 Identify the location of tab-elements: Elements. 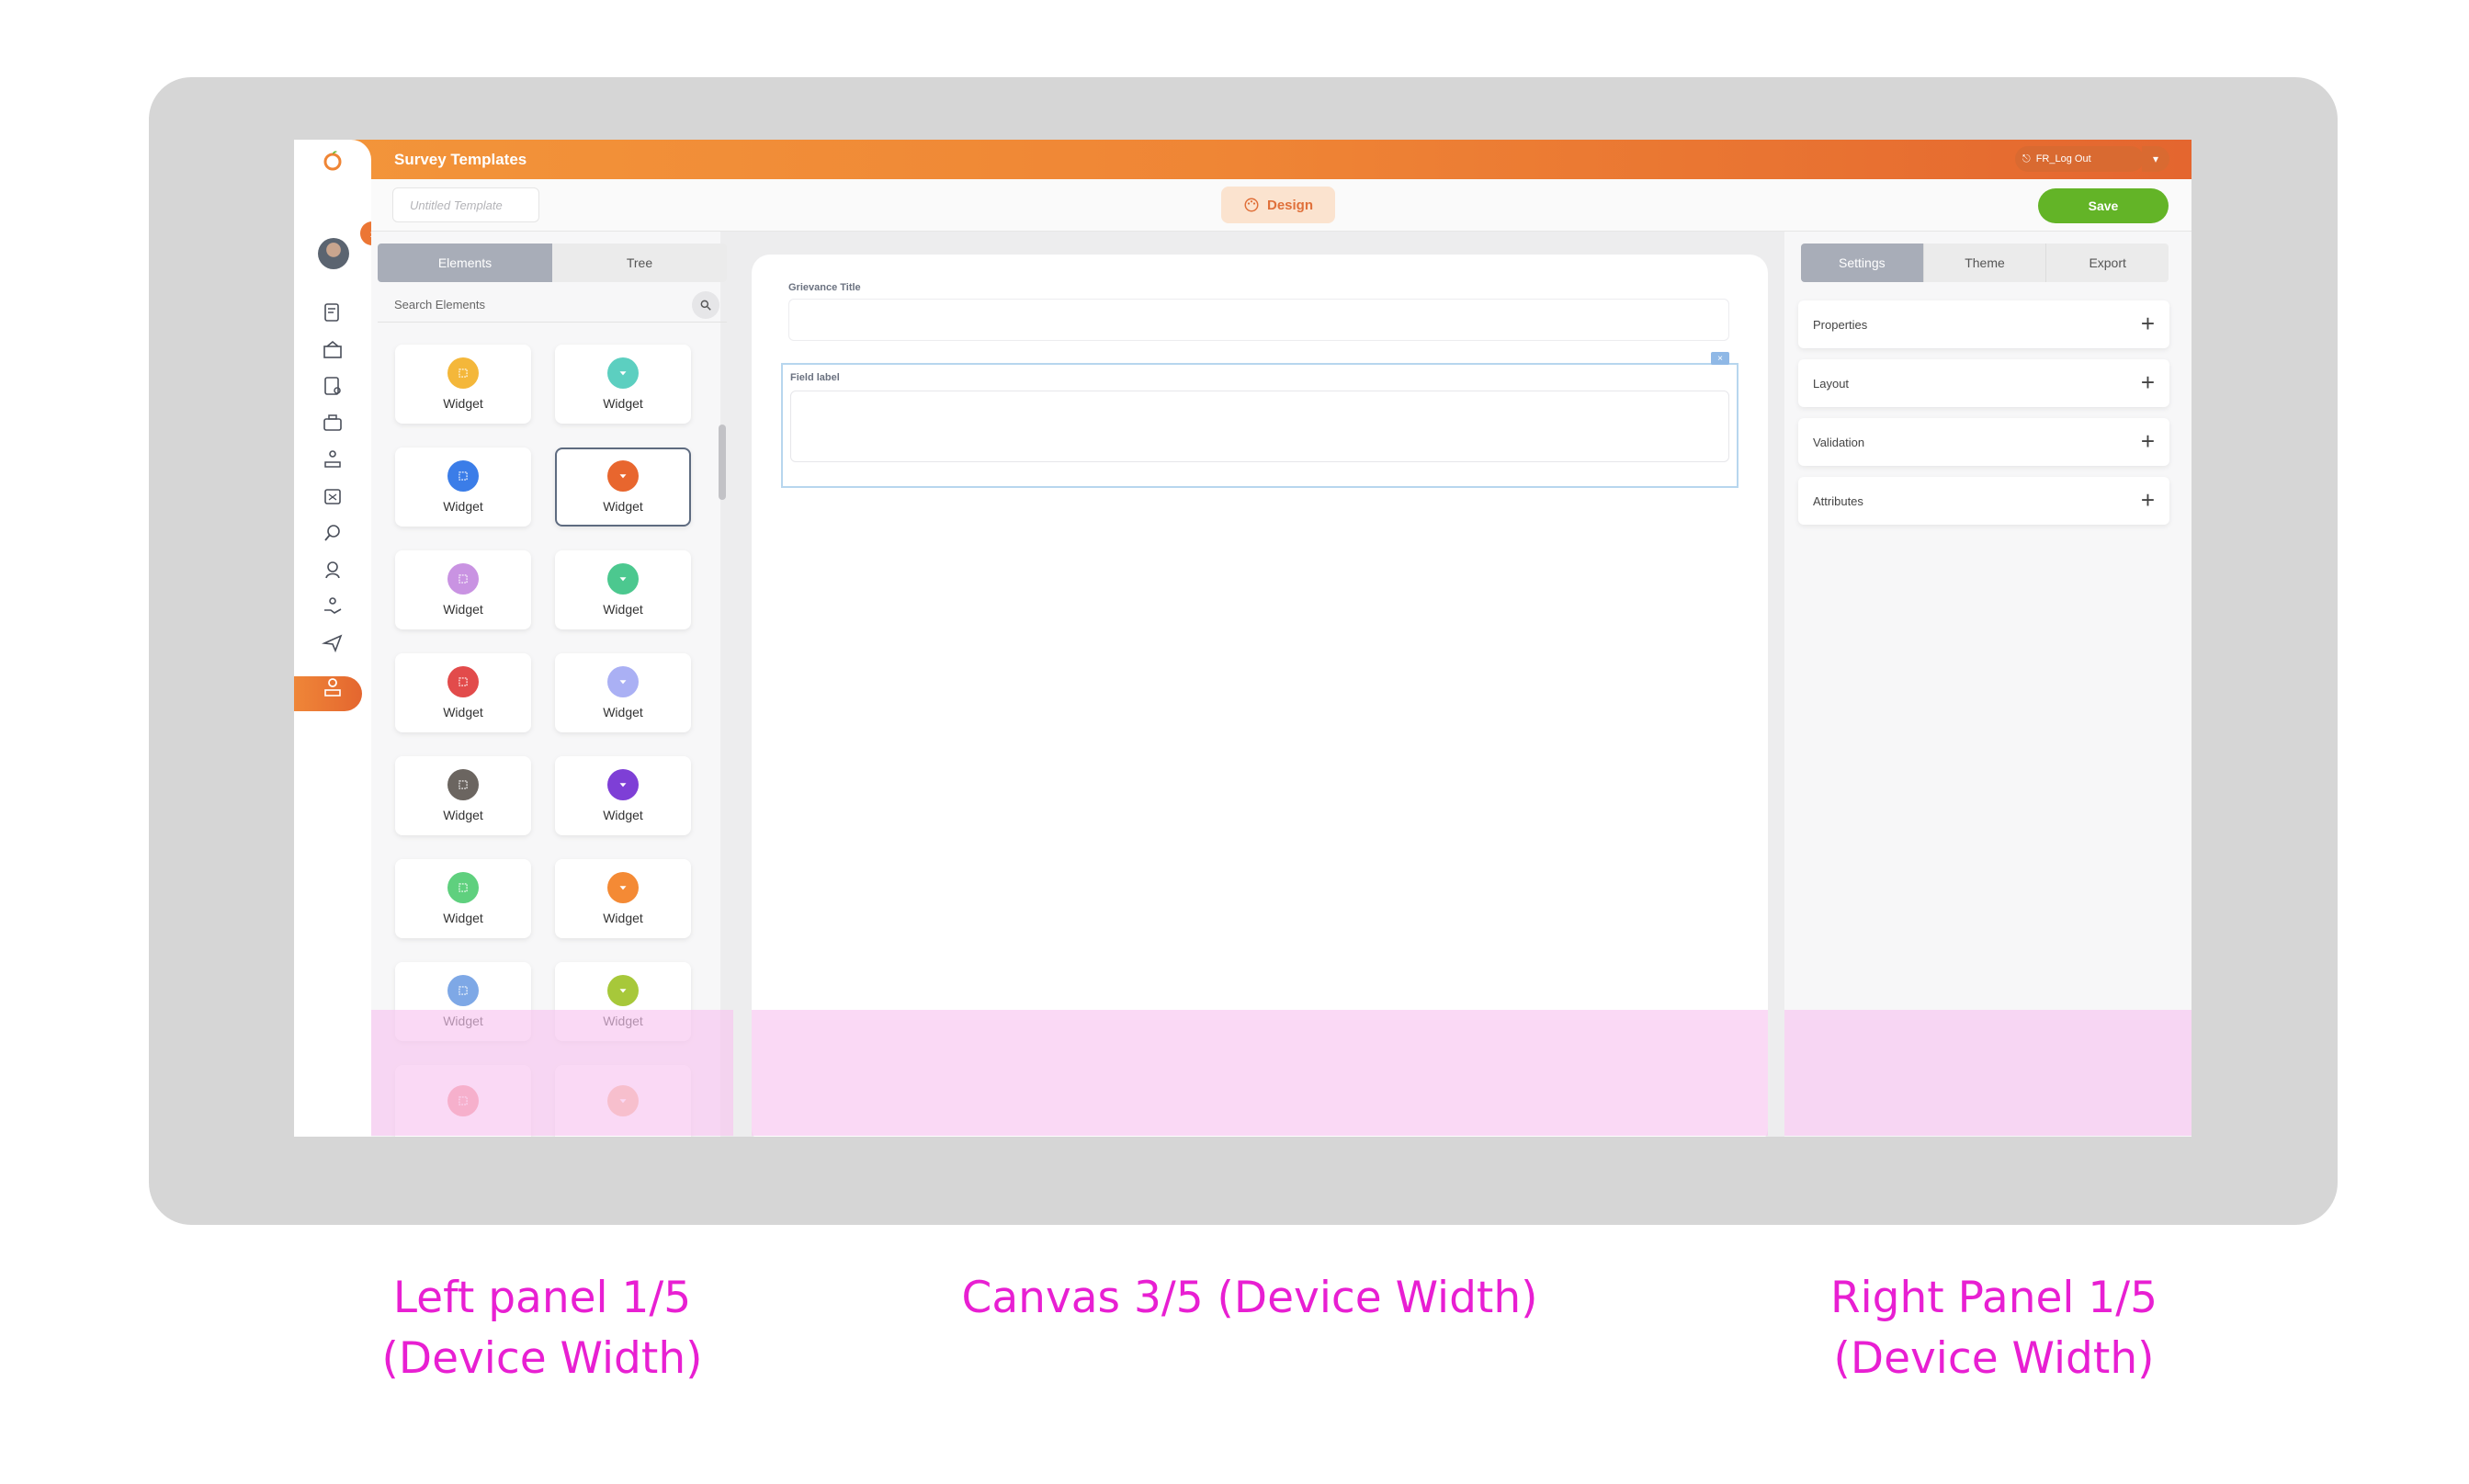
(465, 263).